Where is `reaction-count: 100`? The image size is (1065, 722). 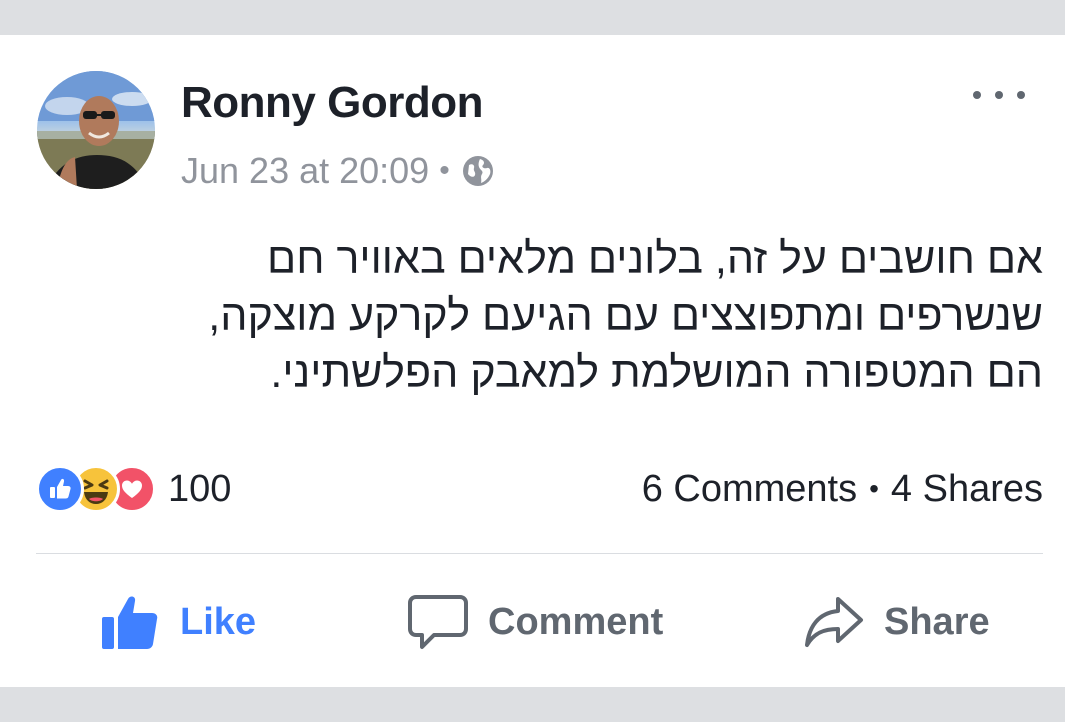 reaction-count: 100 is located at coordinates (200, 488).